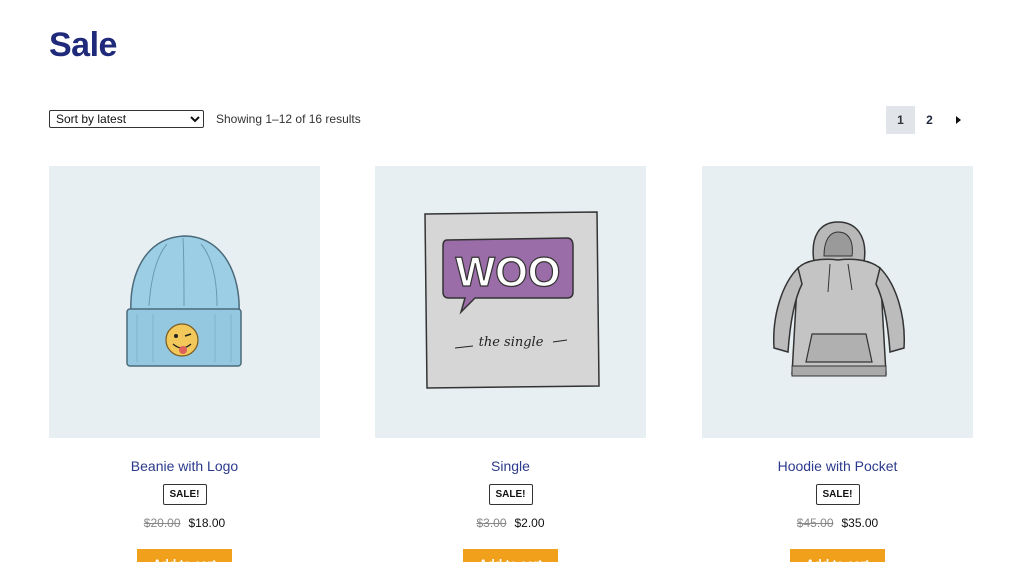 The width and height of the screenshot is (1024, 562). Describe the element at coordinates (511, 342) in the screenshot. I see `album-subtitle-text: the single` at that location.